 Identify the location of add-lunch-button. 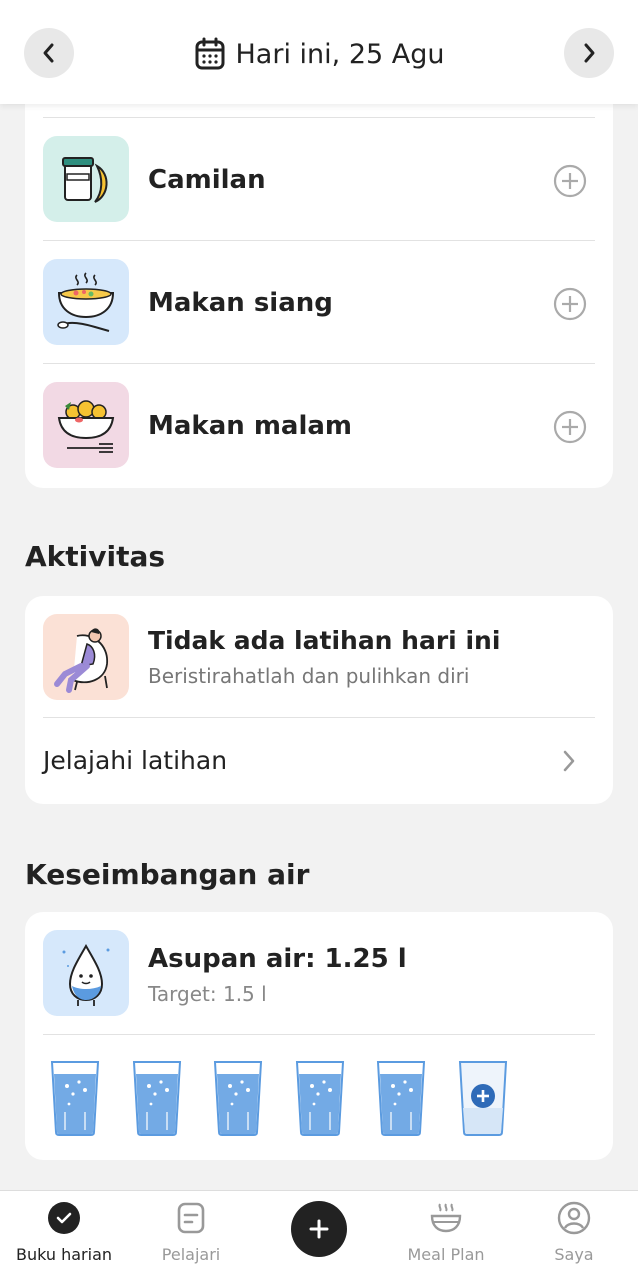
(570, 304).